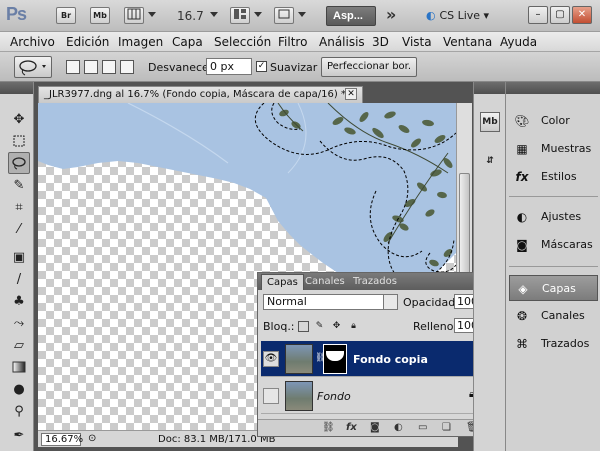  What do you see at coordinates (140, 42) in the screenshot?
I see `menu-imagen: Imagen` at bounding box center [140, 42].